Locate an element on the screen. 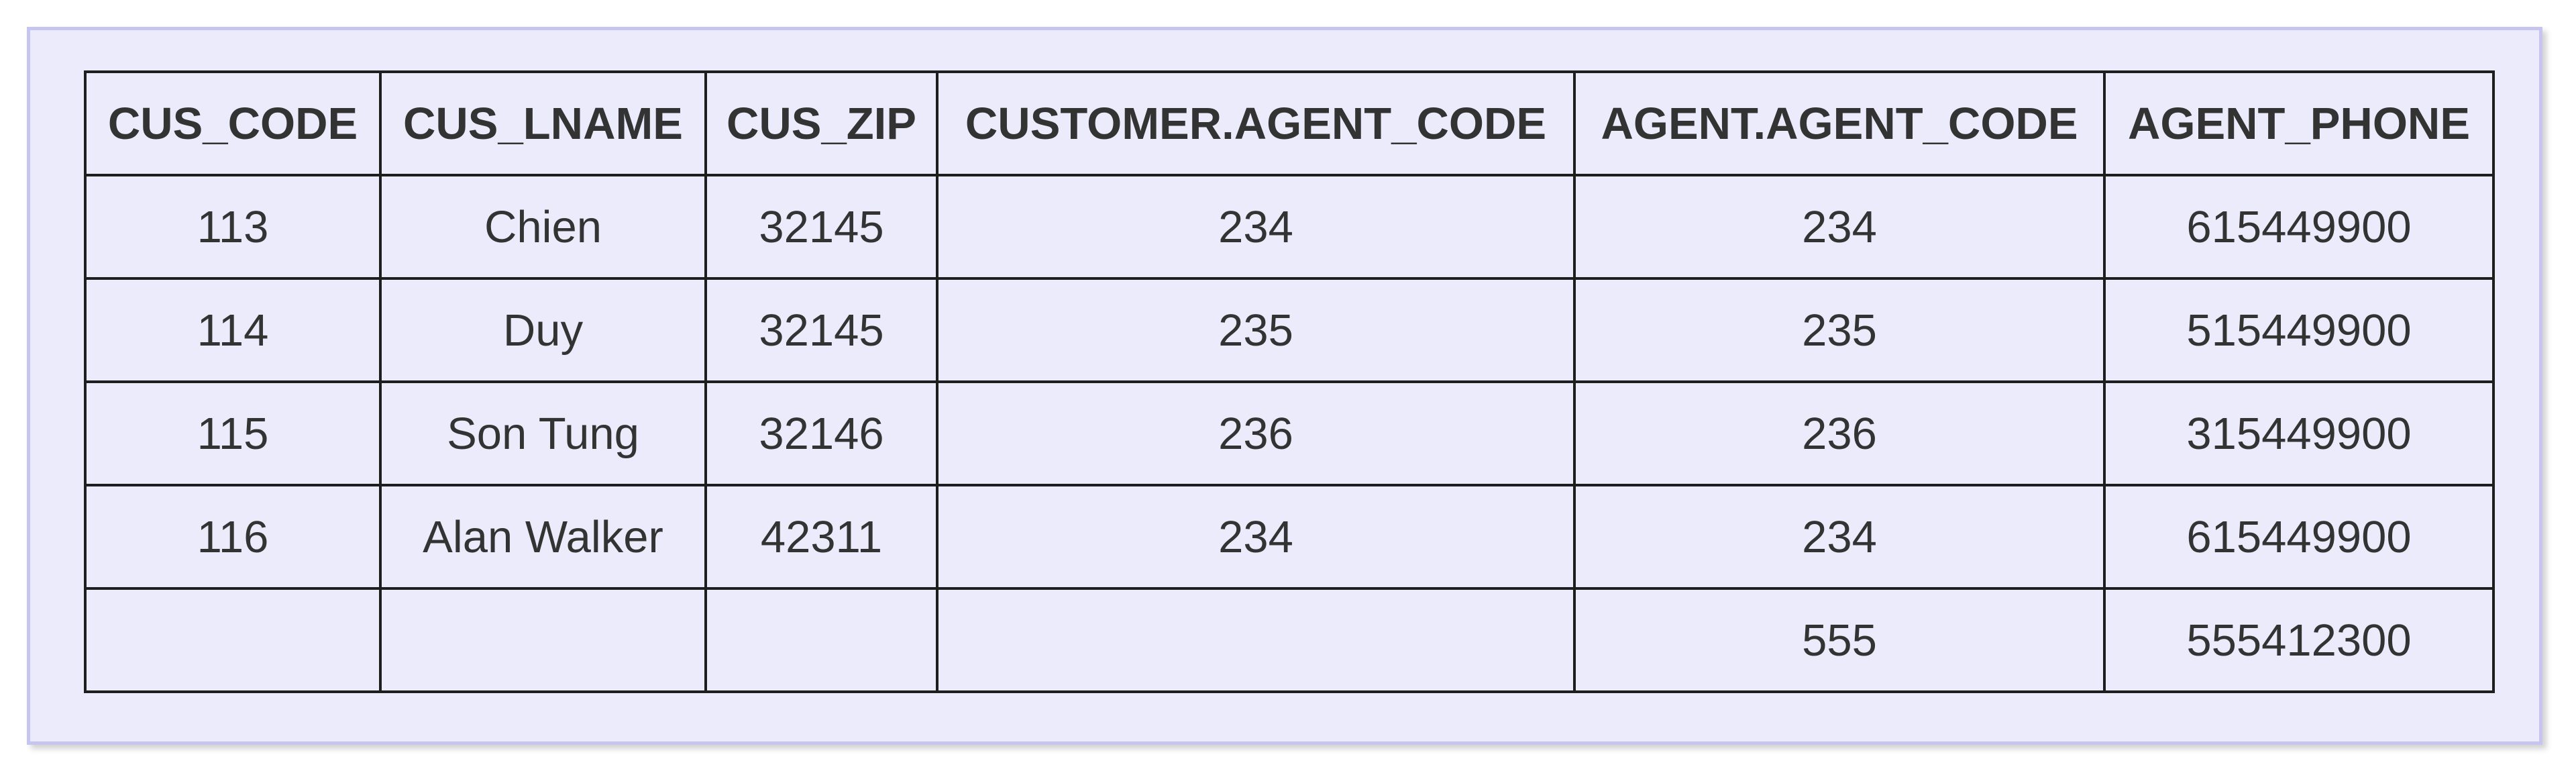  cell-cus-lname: Alan Walker is located at coordinates (543, 537).